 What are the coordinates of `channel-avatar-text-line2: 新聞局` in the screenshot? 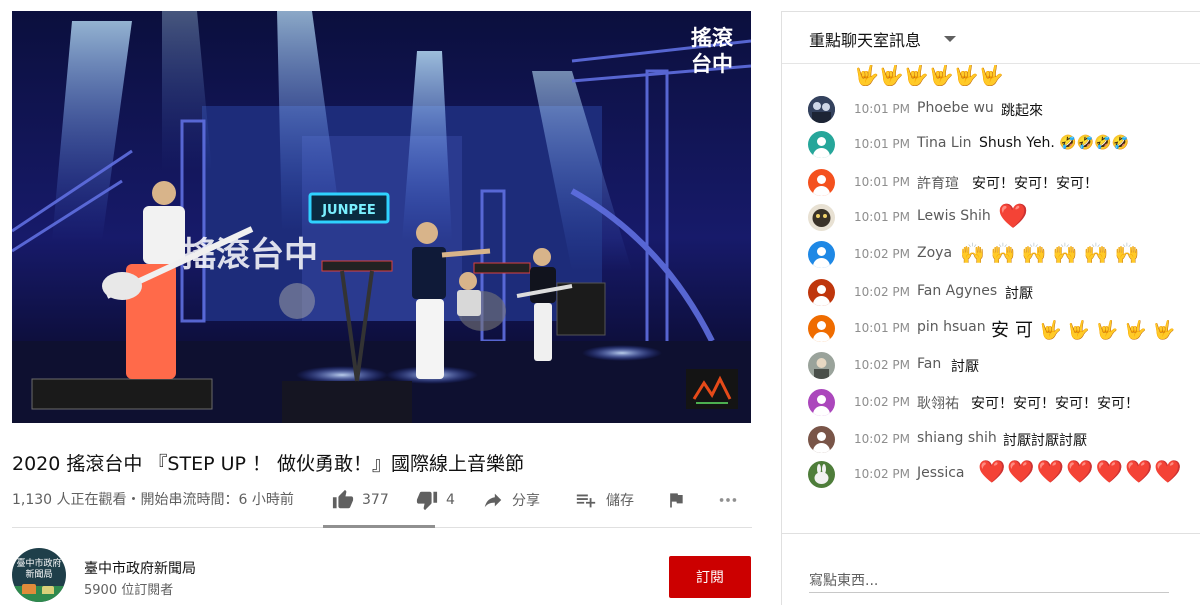 It's located at (39, 575).